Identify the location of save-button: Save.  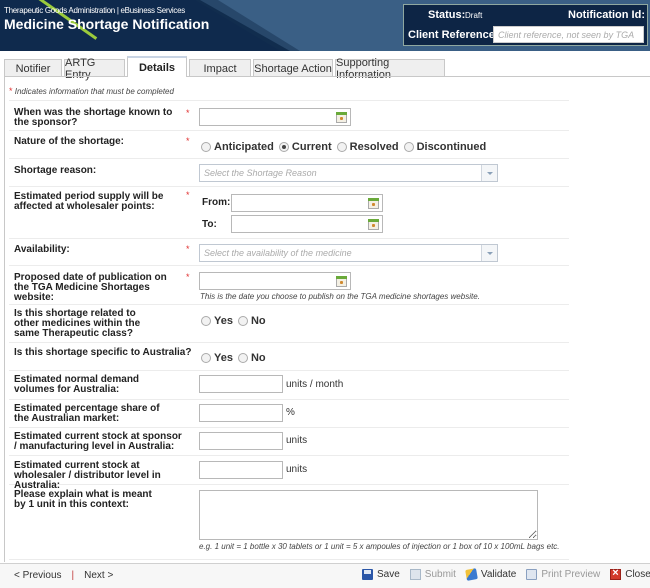
(381, 574).